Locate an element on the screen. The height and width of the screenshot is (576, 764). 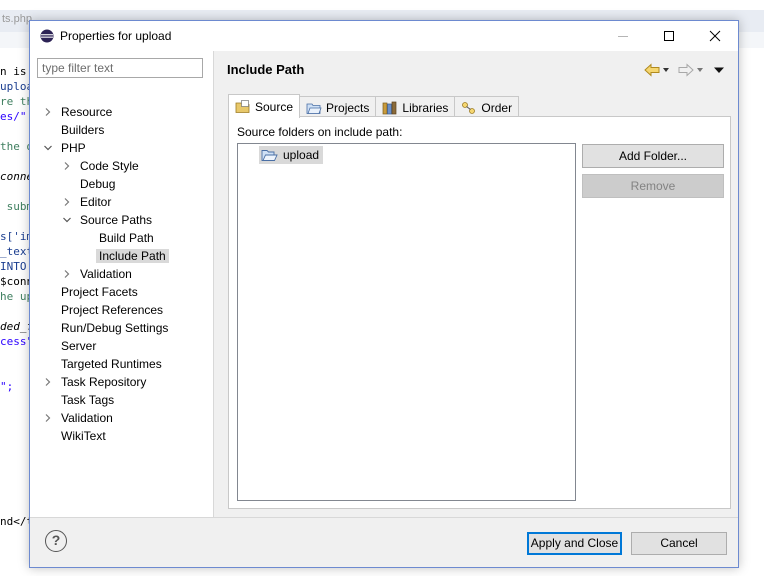
tree-item-label: Project Facets is located at coordinates (99, 292).